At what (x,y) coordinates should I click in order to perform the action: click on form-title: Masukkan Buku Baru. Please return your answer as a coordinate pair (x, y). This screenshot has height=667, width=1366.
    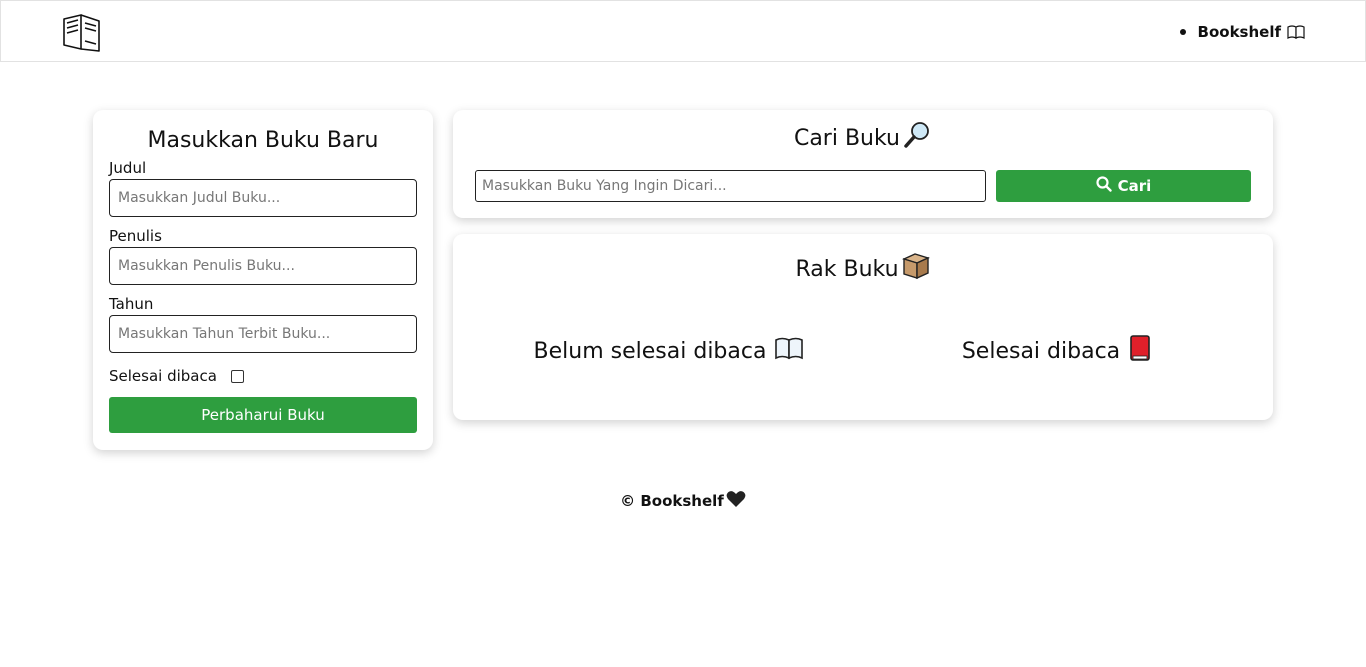
    Looking at the image, I should click on (263, 140).